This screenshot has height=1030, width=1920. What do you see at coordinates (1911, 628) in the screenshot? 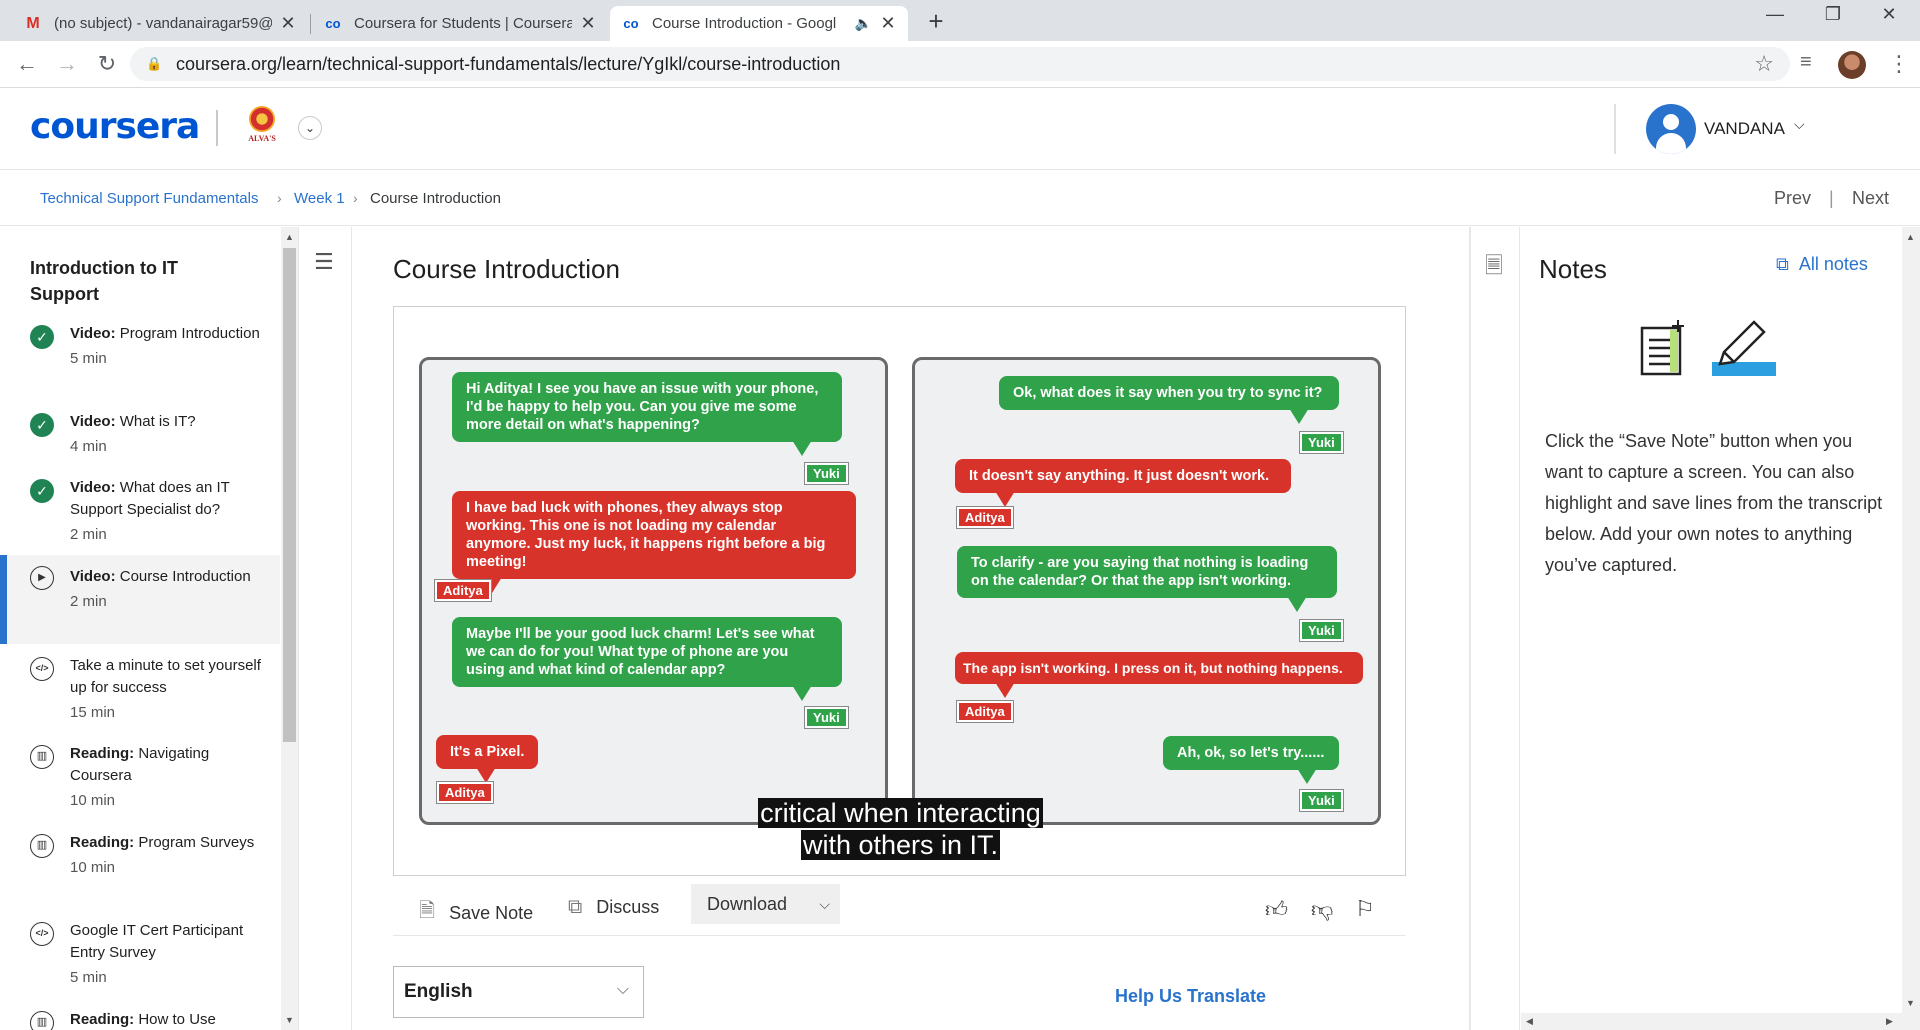
I see `notes-scrollbar` at bounding box center [1911, 628].